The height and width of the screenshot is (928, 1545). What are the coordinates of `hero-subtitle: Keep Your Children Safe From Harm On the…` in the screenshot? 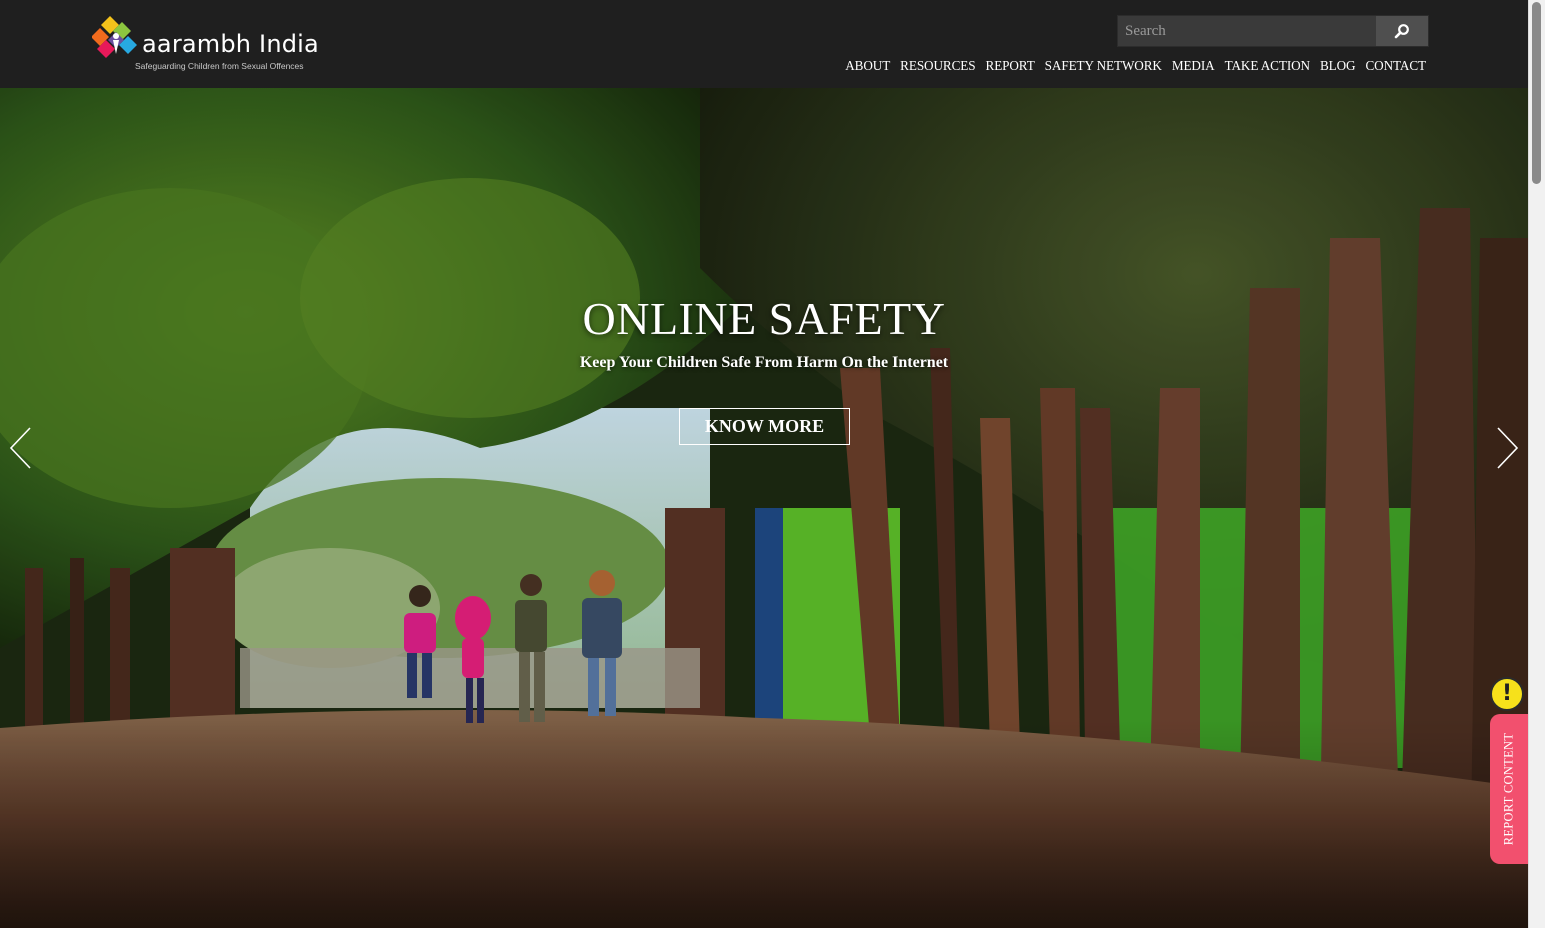 It's located at (764, 362).